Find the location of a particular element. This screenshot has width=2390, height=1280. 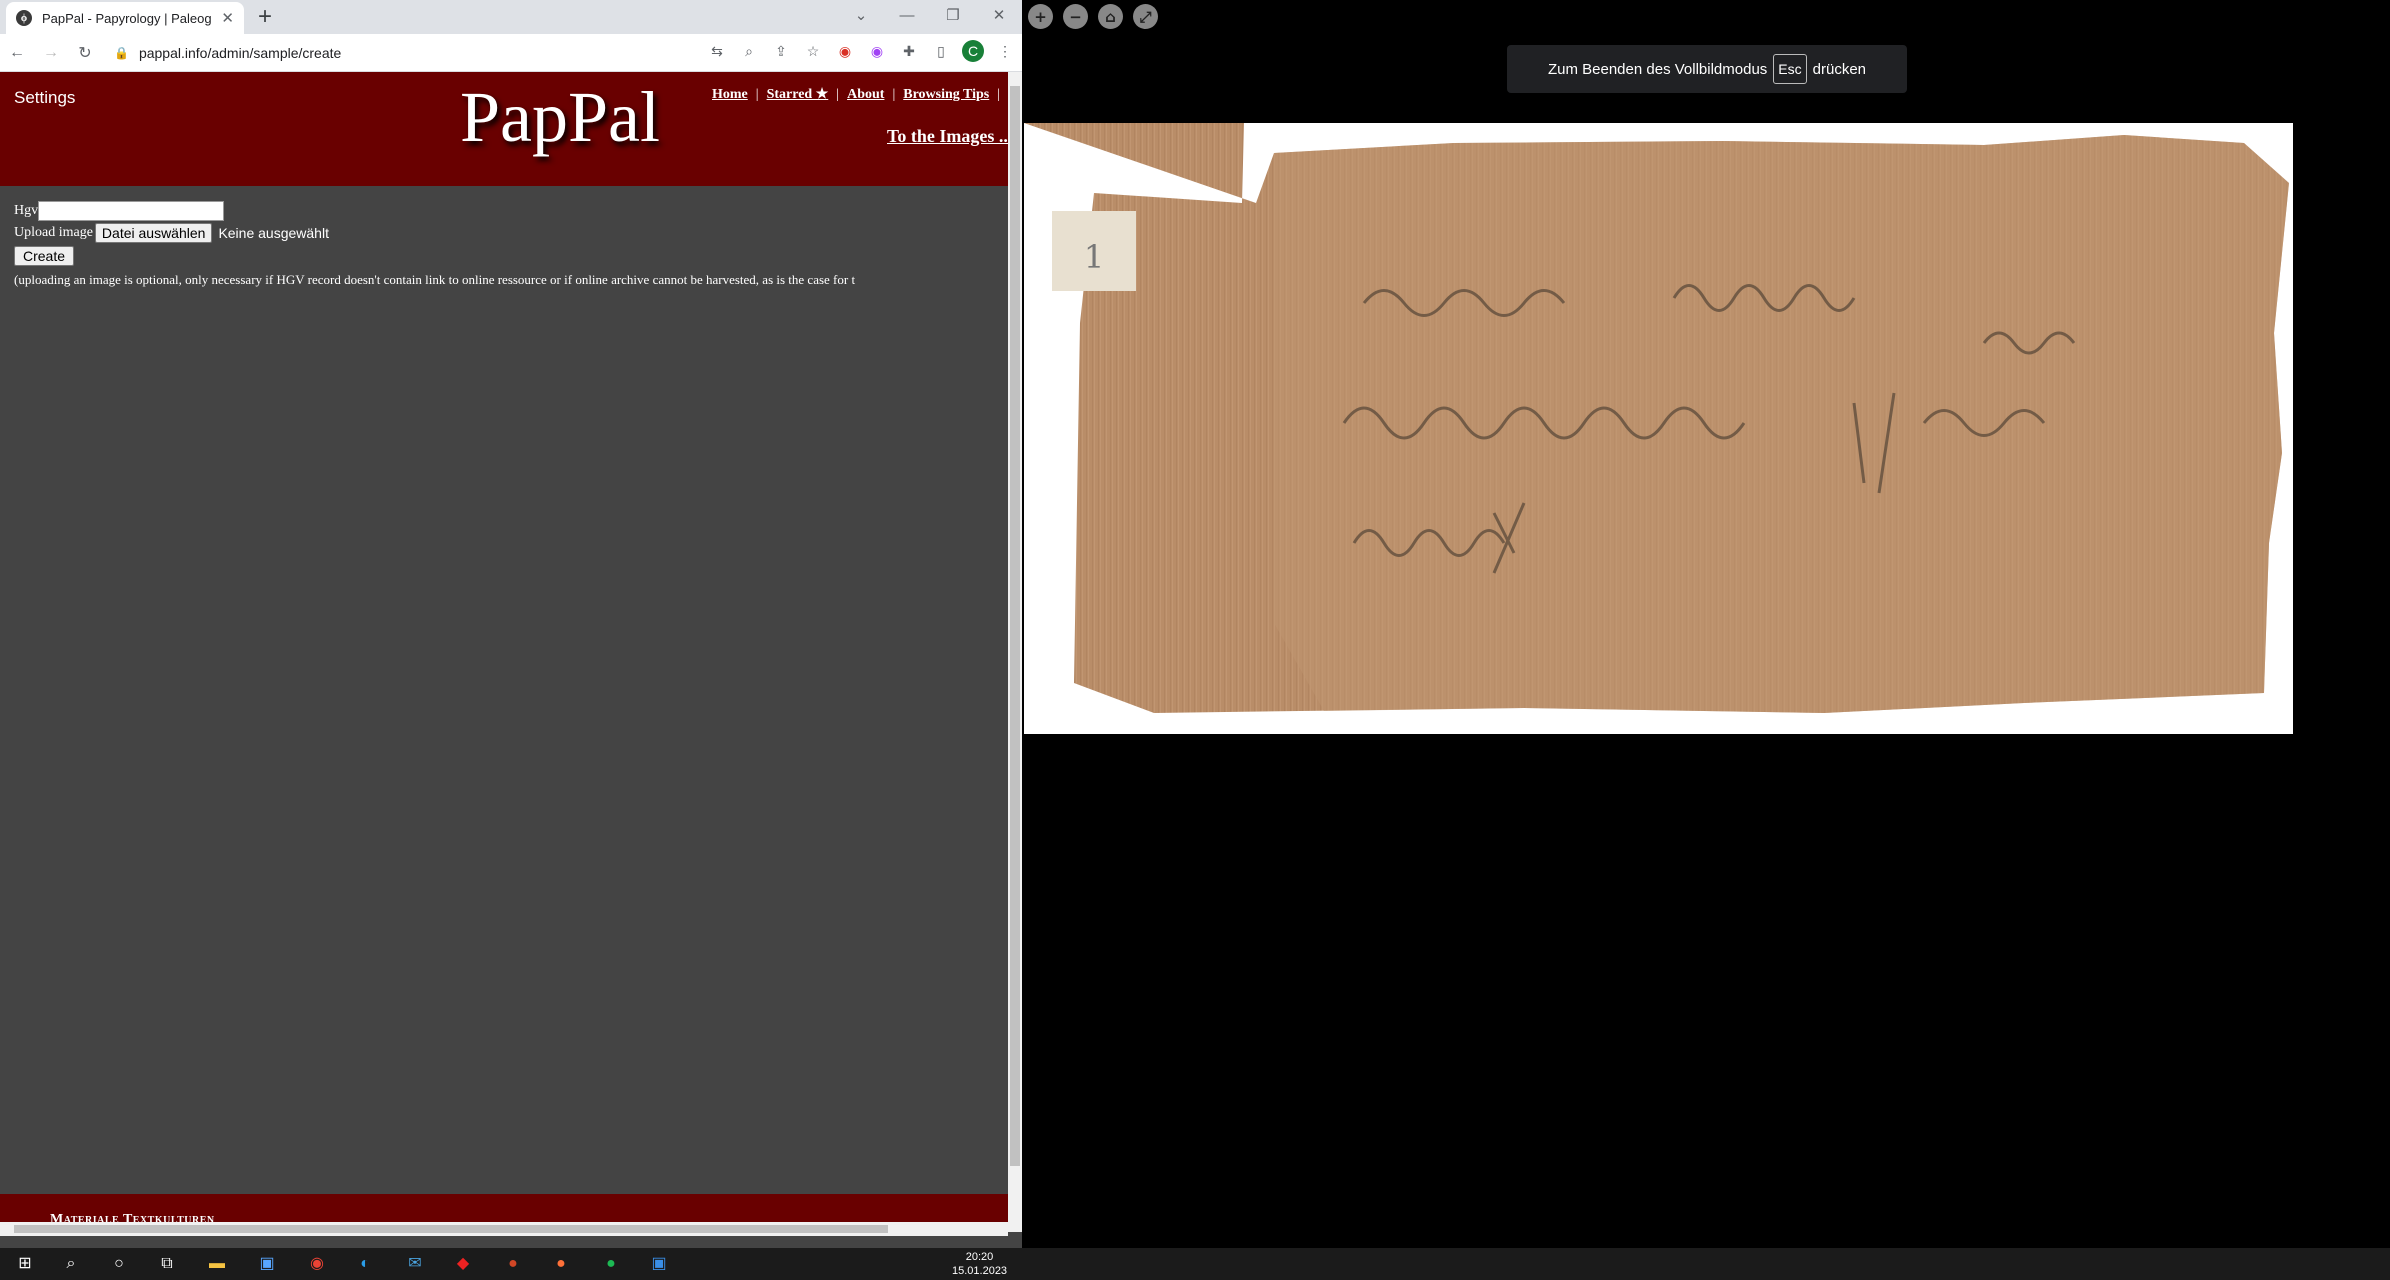

forward-icon: → is located at coordinates (51, 53).